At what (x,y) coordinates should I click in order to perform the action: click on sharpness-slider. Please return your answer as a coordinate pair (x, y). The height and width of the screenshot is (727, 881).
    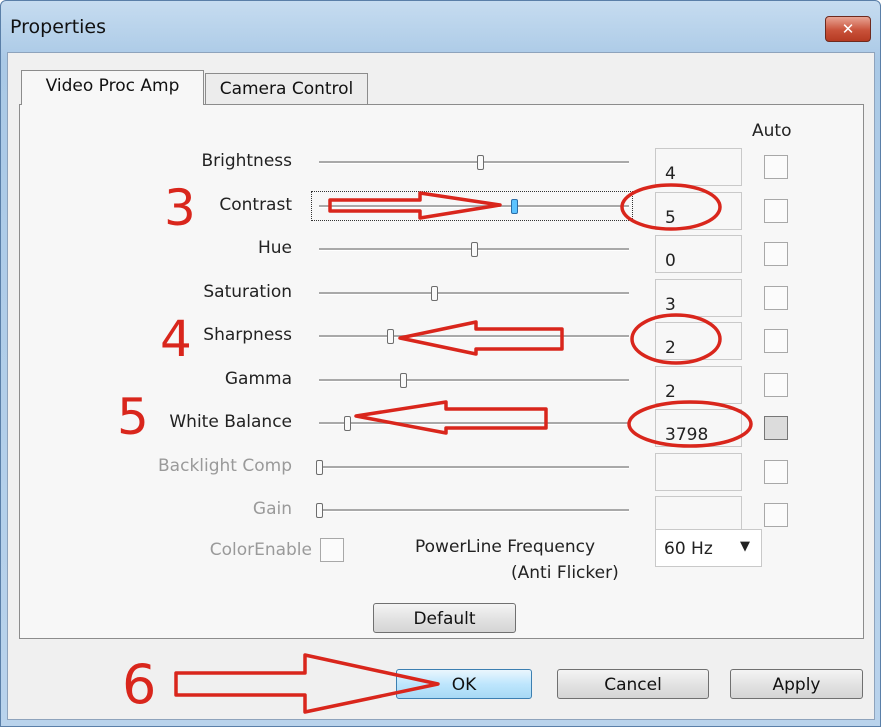
    Looking at the image, I should click on (474, 336).